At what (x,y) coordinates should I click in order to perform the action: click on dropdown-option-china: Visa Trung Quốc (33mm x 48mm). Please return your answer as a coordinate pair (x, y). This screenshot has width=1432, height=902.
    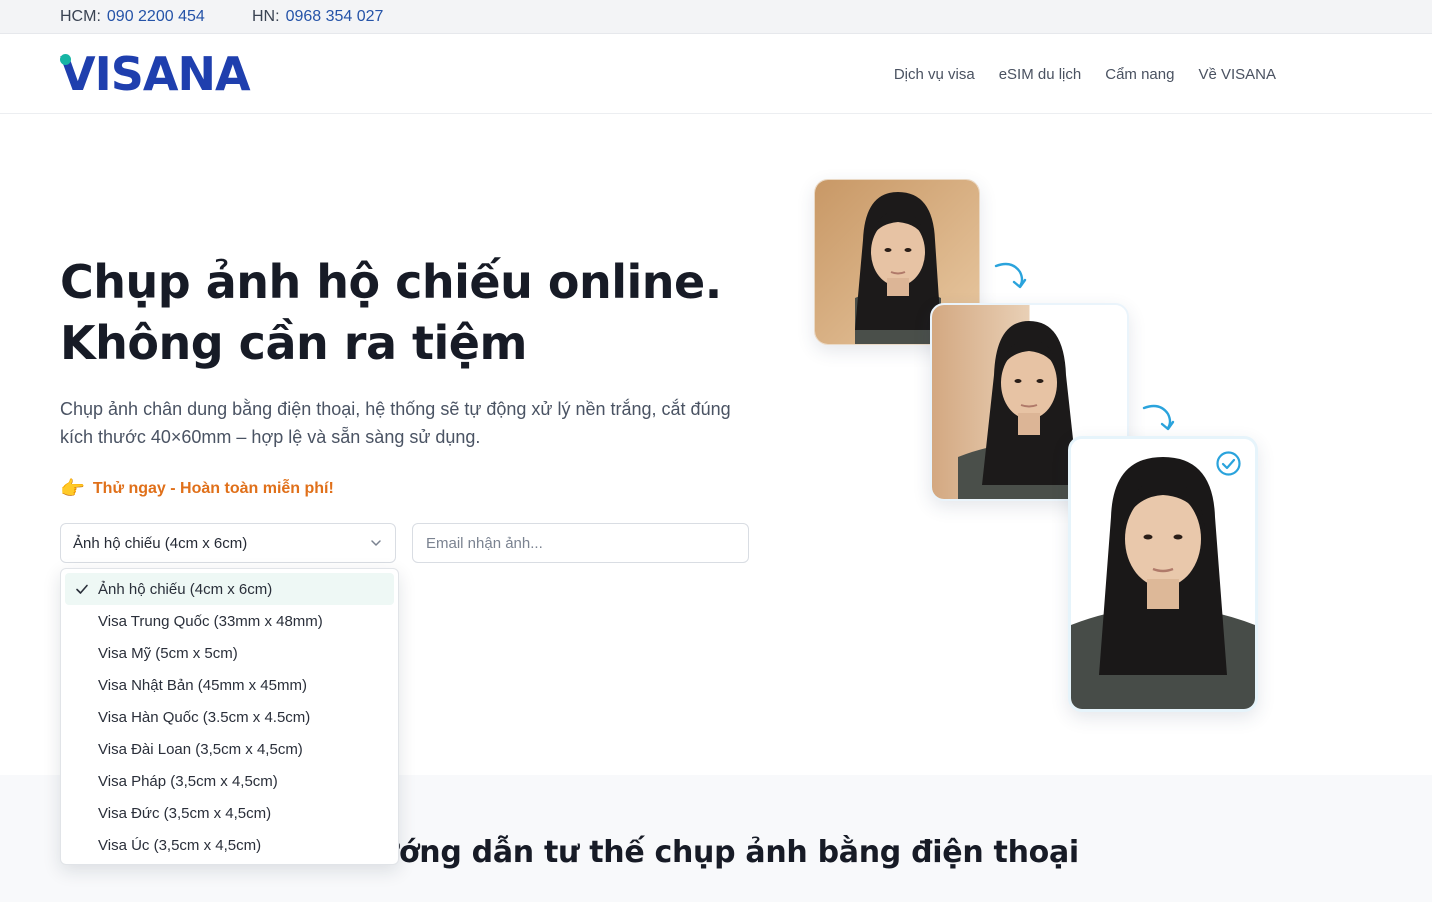
    Looking at the image, I should click on (229, 621).